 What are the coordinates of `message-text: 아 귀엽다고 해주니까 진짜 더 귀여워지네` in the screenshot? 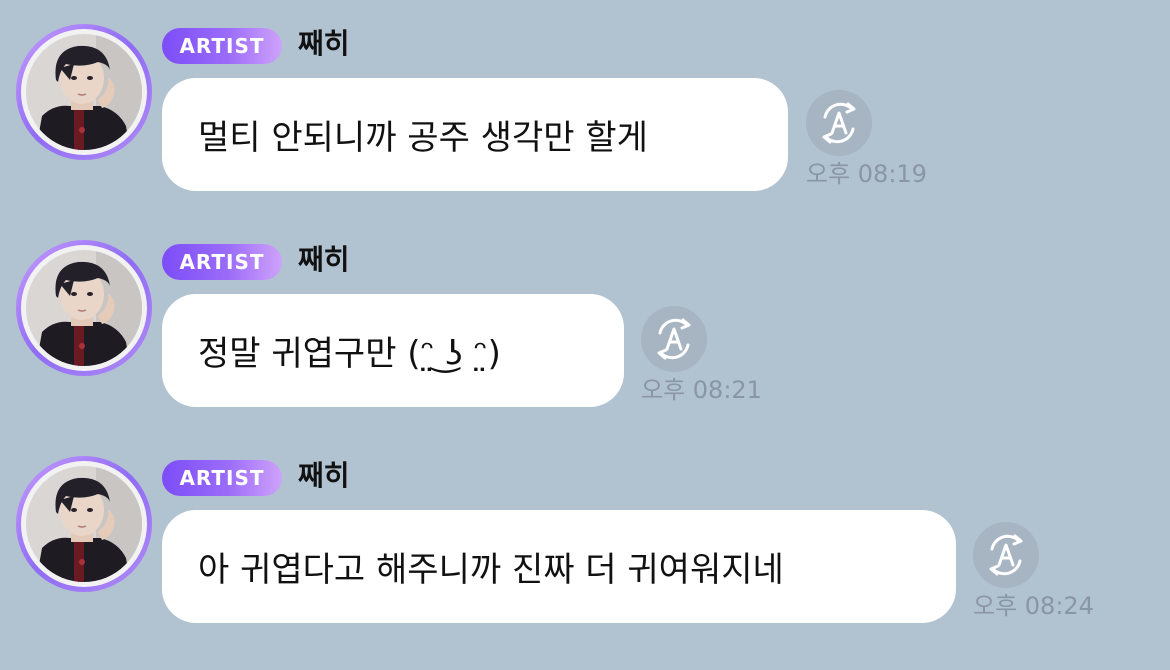 It's located at (491, 570).